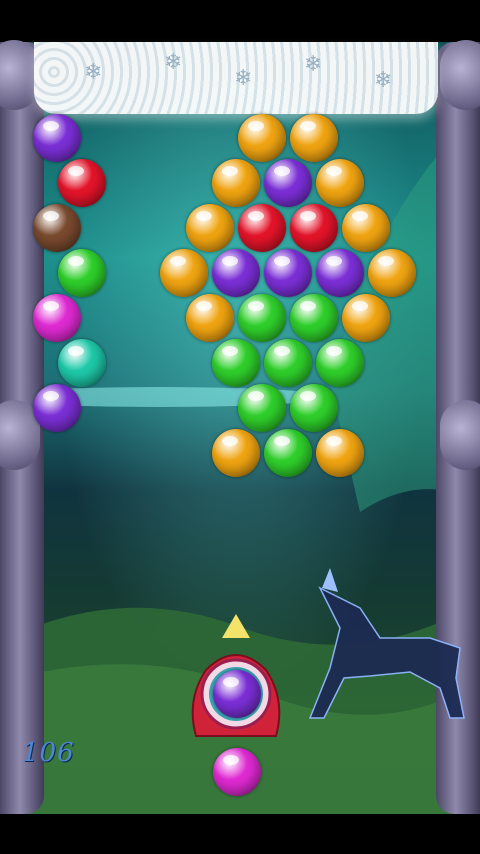  Describe the element at coordinates (237, 694) in the screenshot. I see `loaded-bubble` at that location.